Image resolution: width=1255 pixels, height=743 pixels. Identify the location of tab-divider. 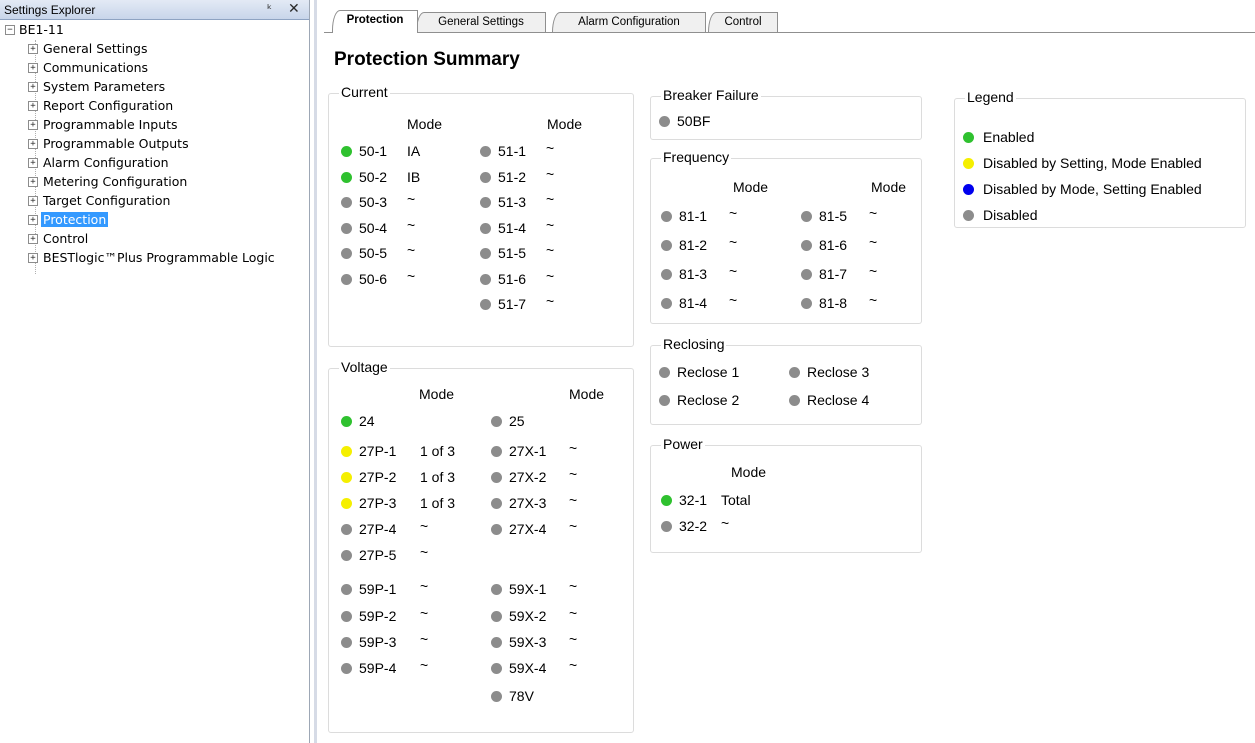
(789, 32).